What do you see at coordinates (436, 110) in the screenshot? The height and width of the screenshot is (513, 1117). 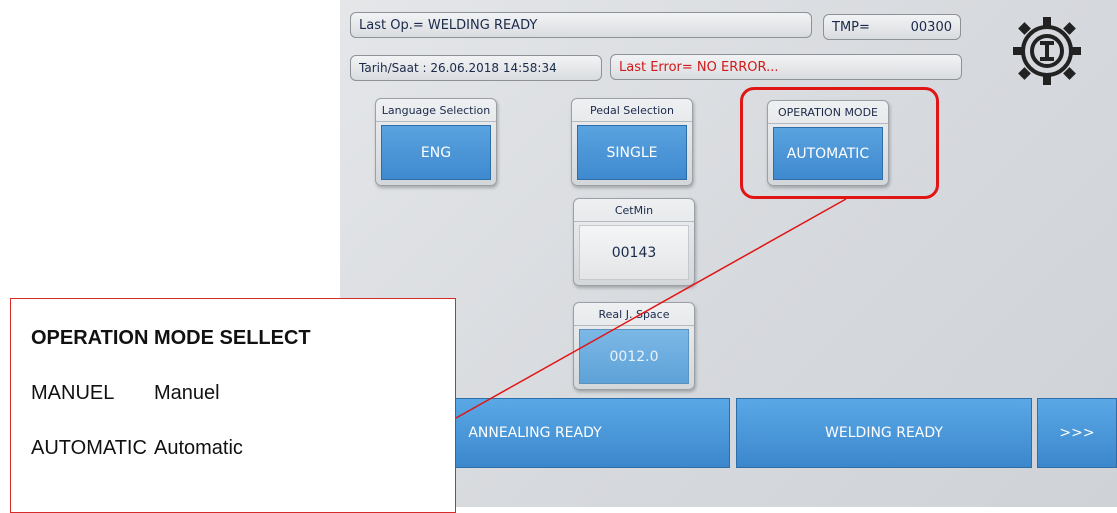 I see `language-selection-label: Language Selection` at bounding box center [436, 110].